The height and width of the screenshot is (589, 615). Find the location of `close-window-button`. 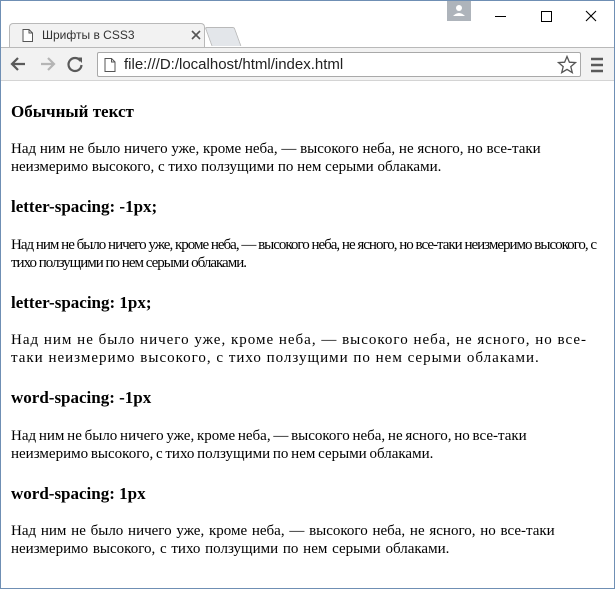

close-window-button is located at coordinates (590, 16).